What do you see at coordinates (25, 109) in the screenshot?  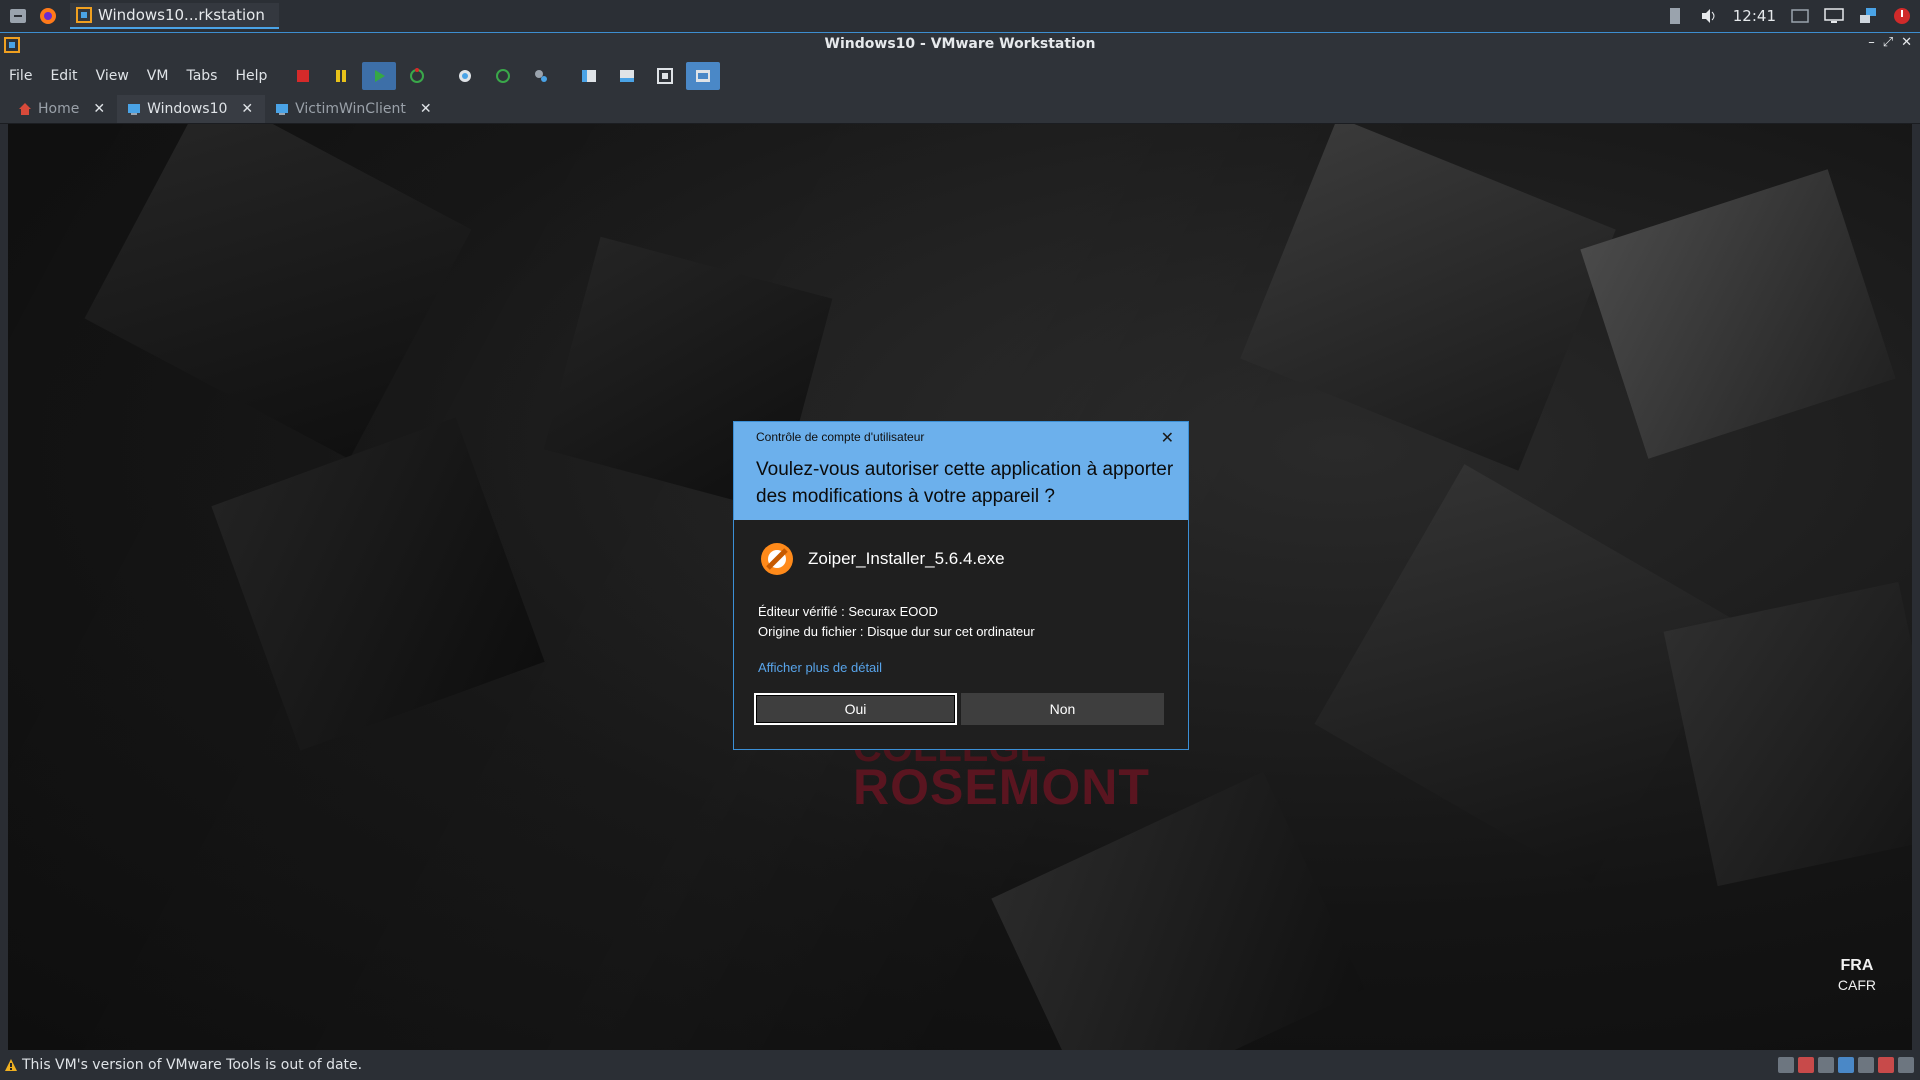 I see `home-icon` at bounding box center [25, 109].